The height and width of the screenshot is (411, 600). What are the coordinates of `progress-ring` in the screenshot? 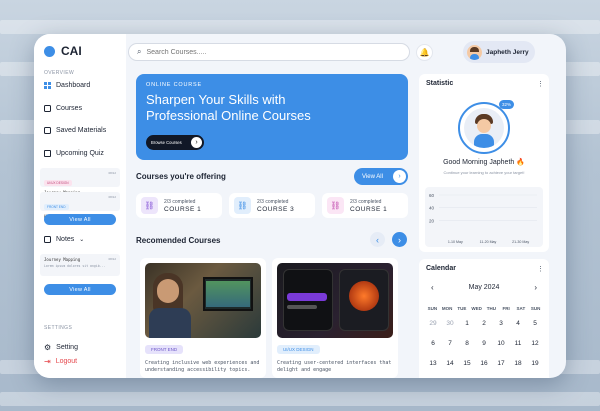 It's located at (484, 128).